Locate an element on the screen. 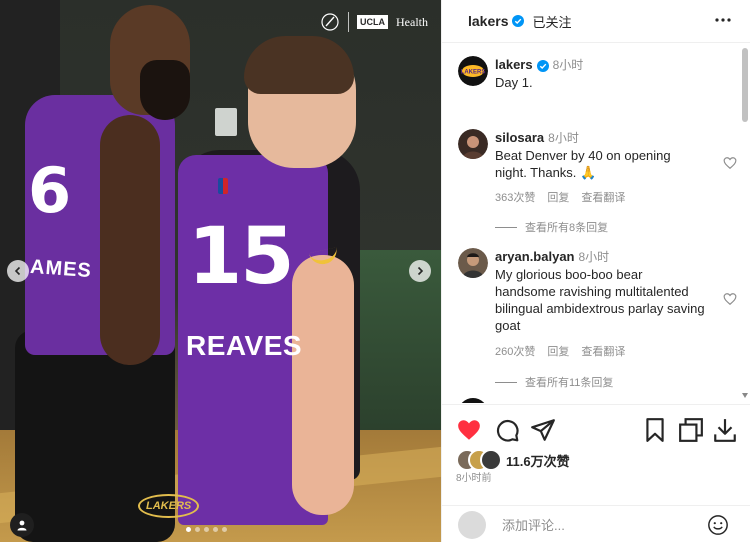 The image size is (750, 544). ucla-label: UCLA is located at coordinates (372, 22).